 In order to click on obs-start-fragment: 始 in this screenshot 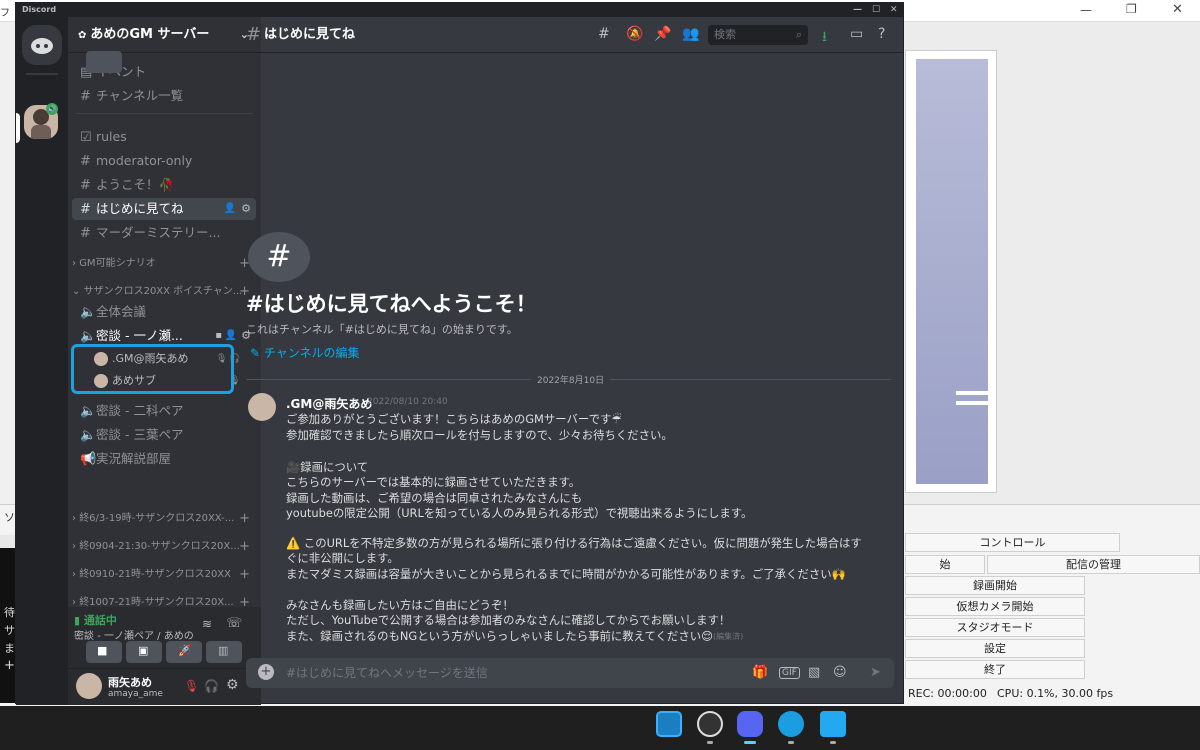, I will do `click(945, 564)`.